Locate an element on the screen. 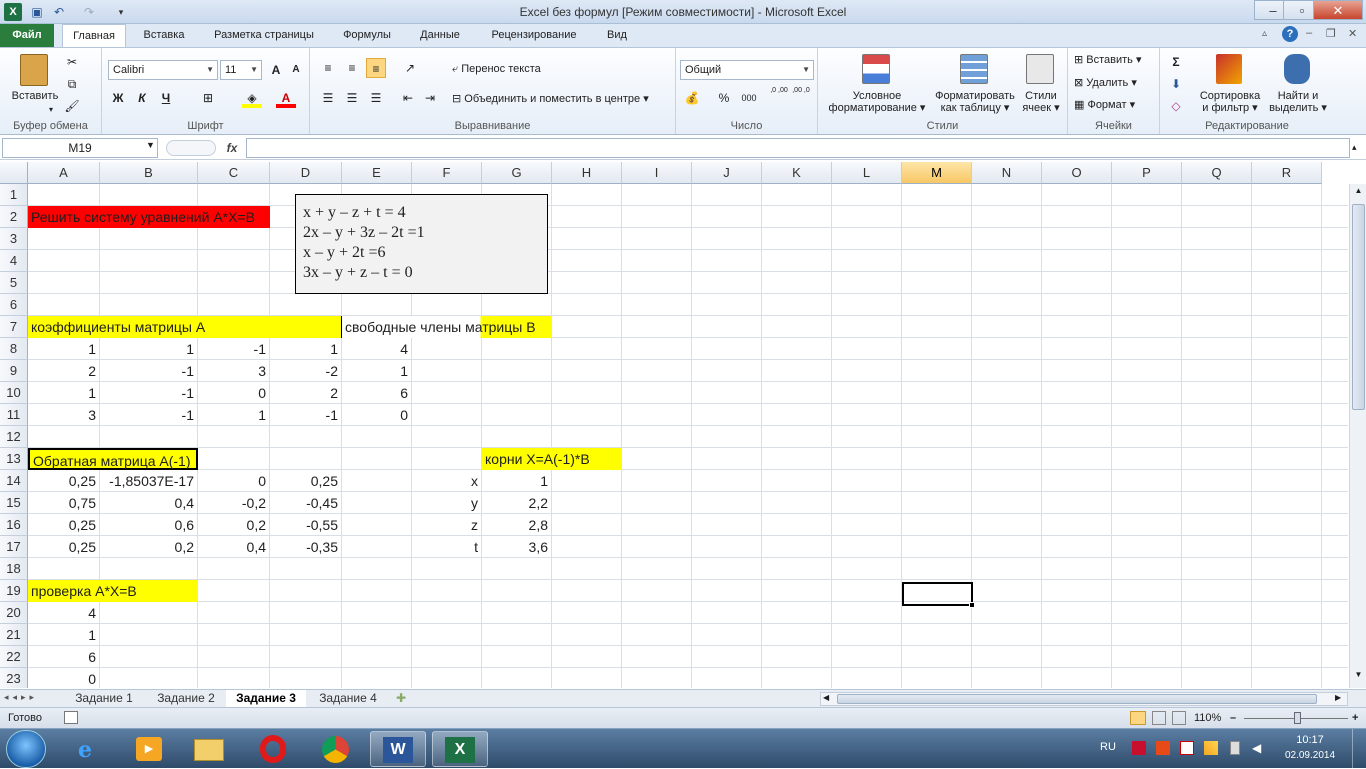  row-header-17: 17 is located at coordinates (14, 547).